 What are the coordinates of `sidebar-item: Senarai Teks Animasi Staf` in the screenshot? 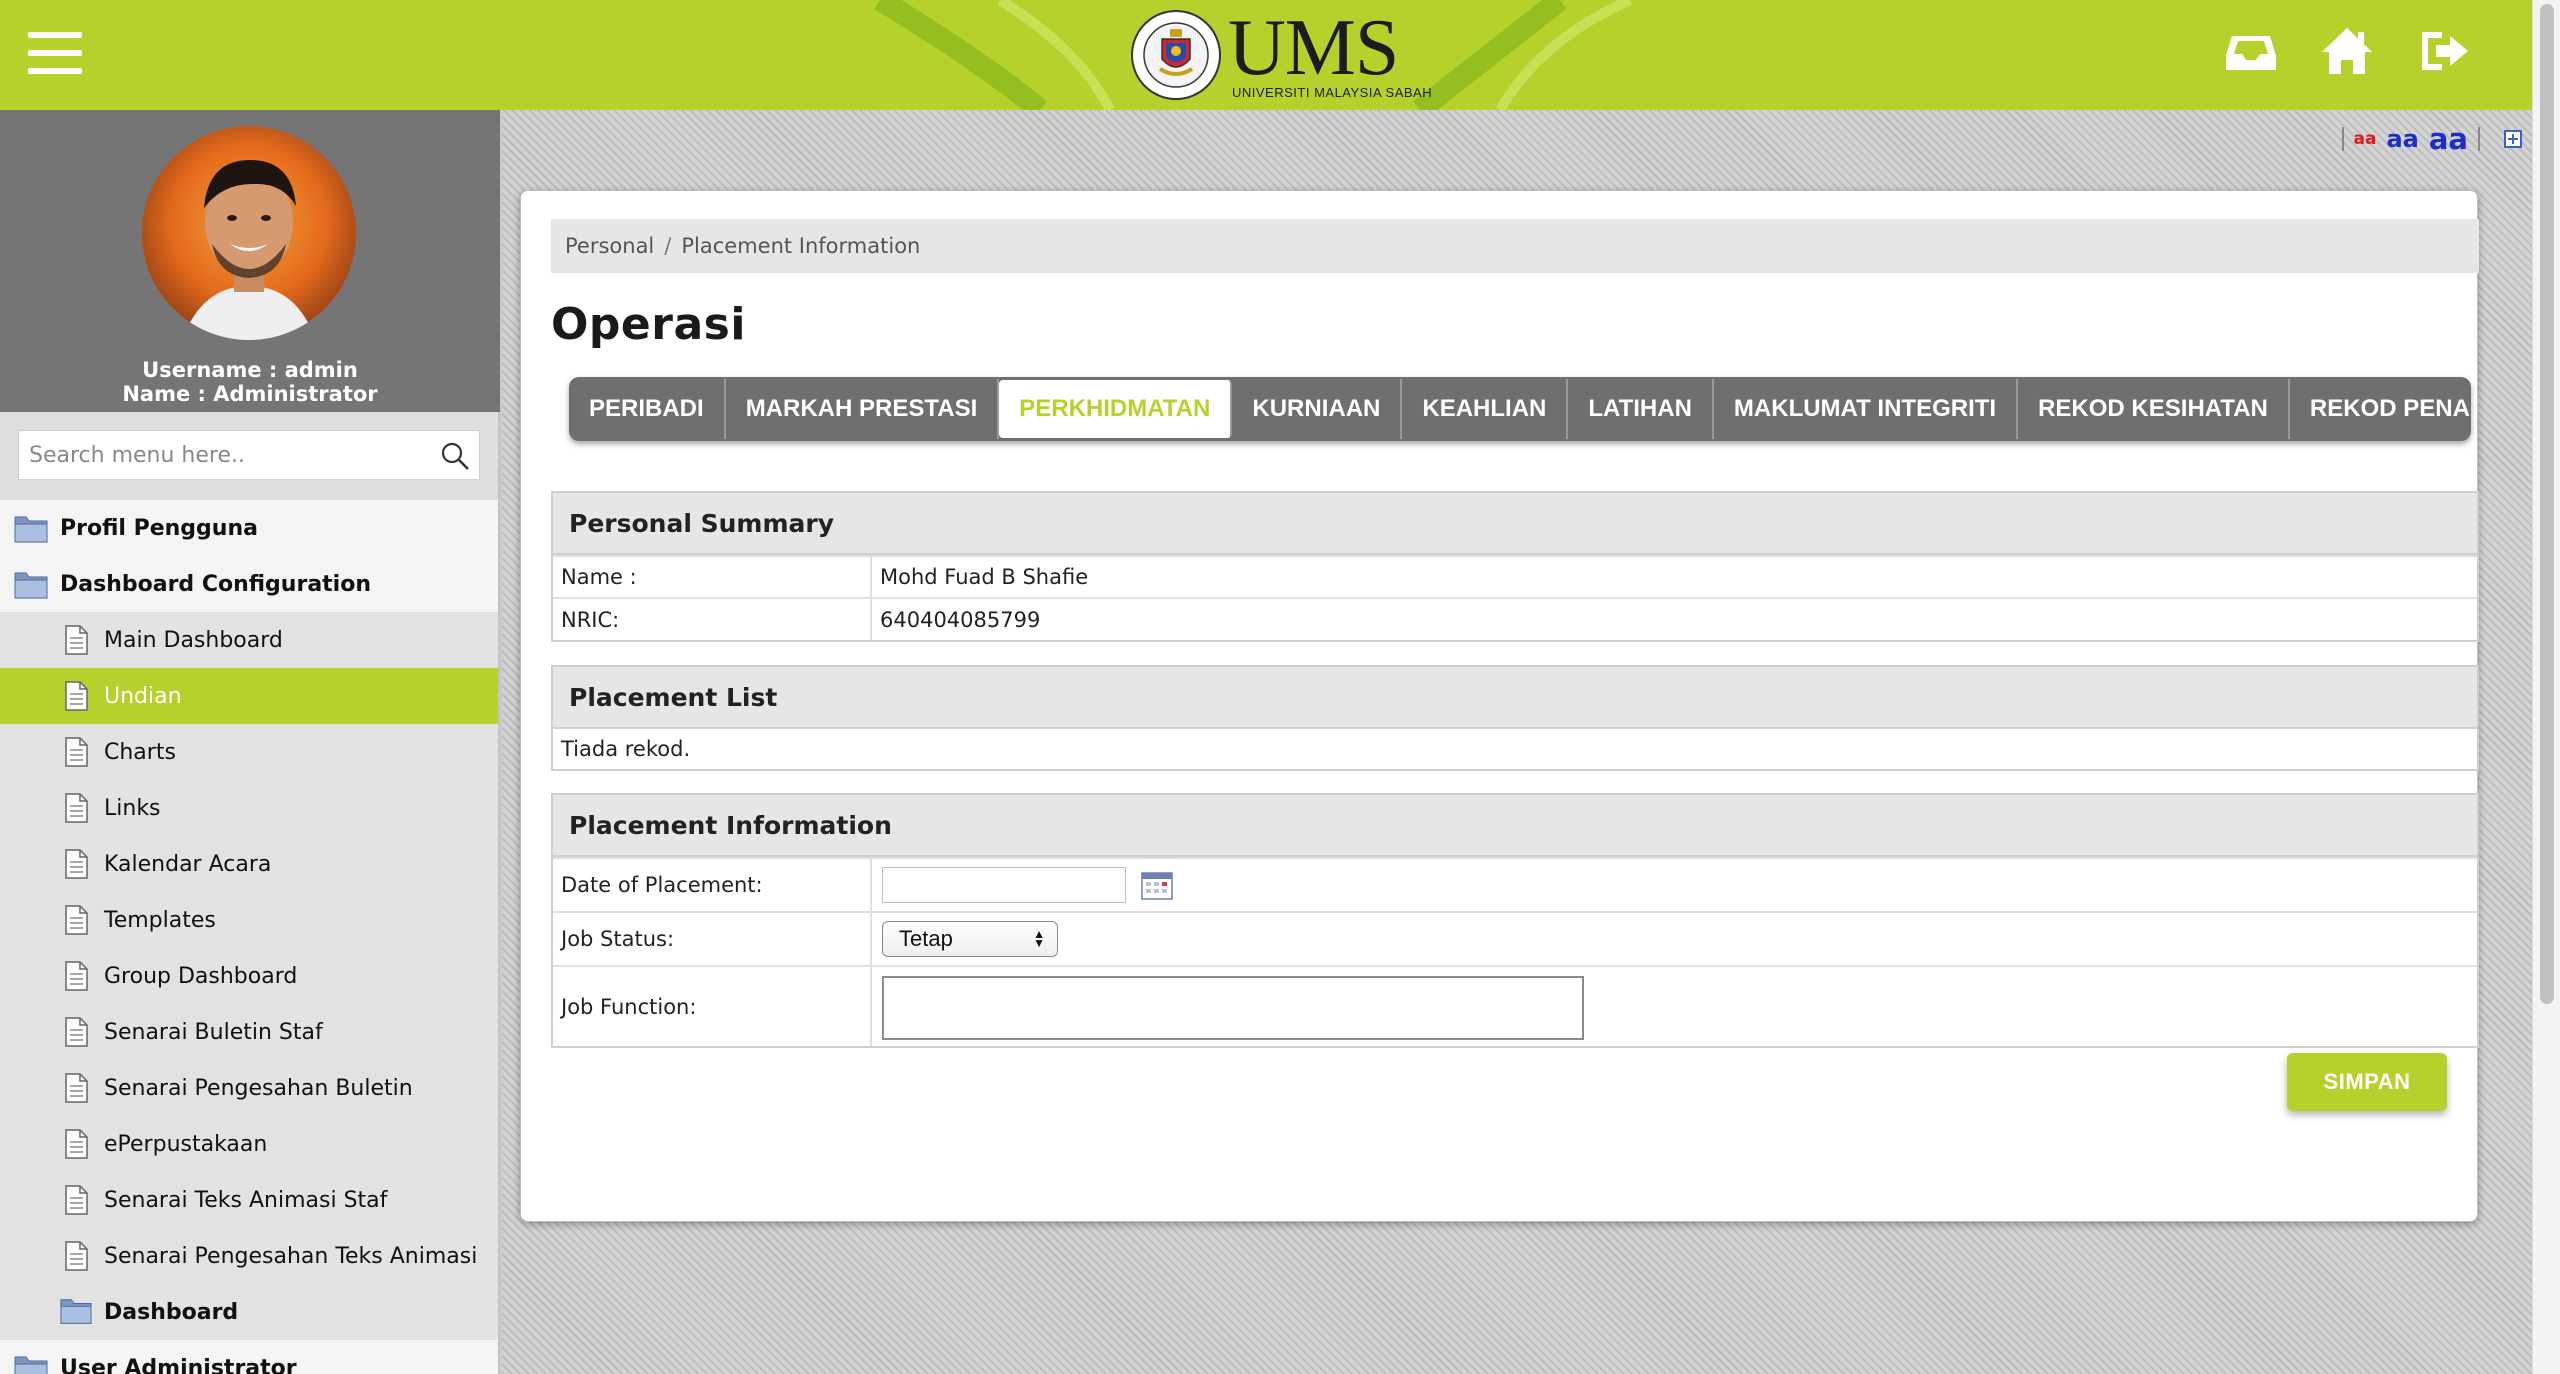 It's located at (249, 1200).